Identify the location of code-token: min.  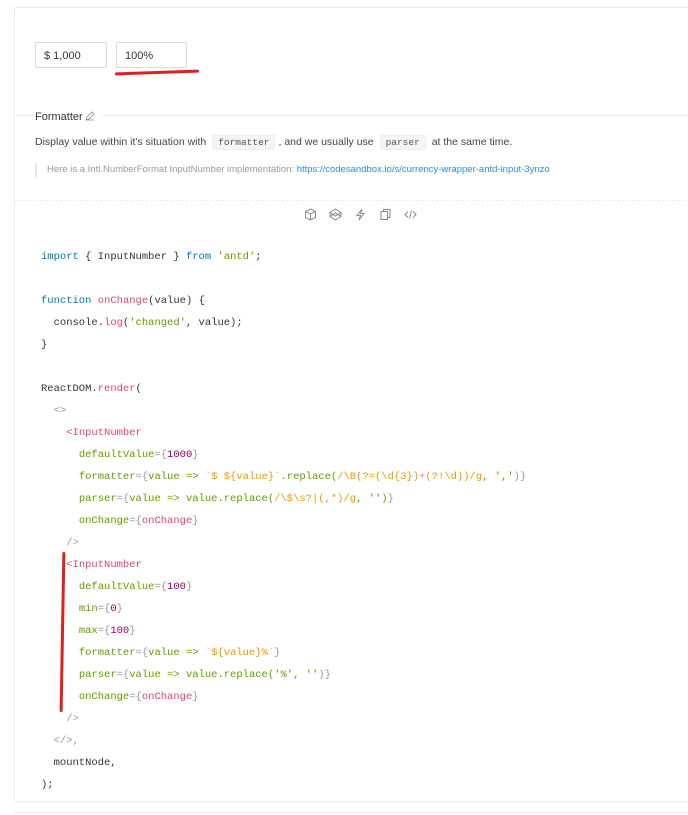
(88, 609).